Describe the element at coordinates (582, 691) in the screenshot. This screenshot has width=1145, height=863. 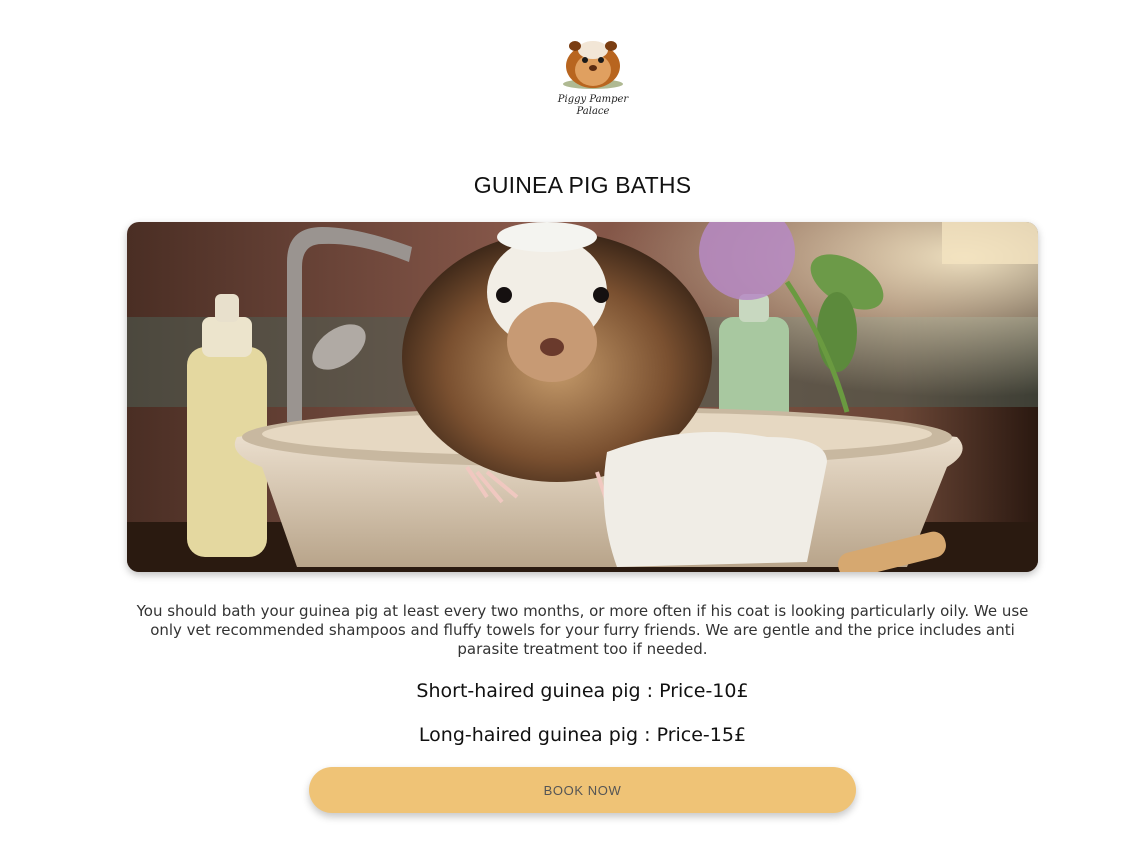
I see `price-short-haired: Short-haired guinea pig : Price-10£` at that location.